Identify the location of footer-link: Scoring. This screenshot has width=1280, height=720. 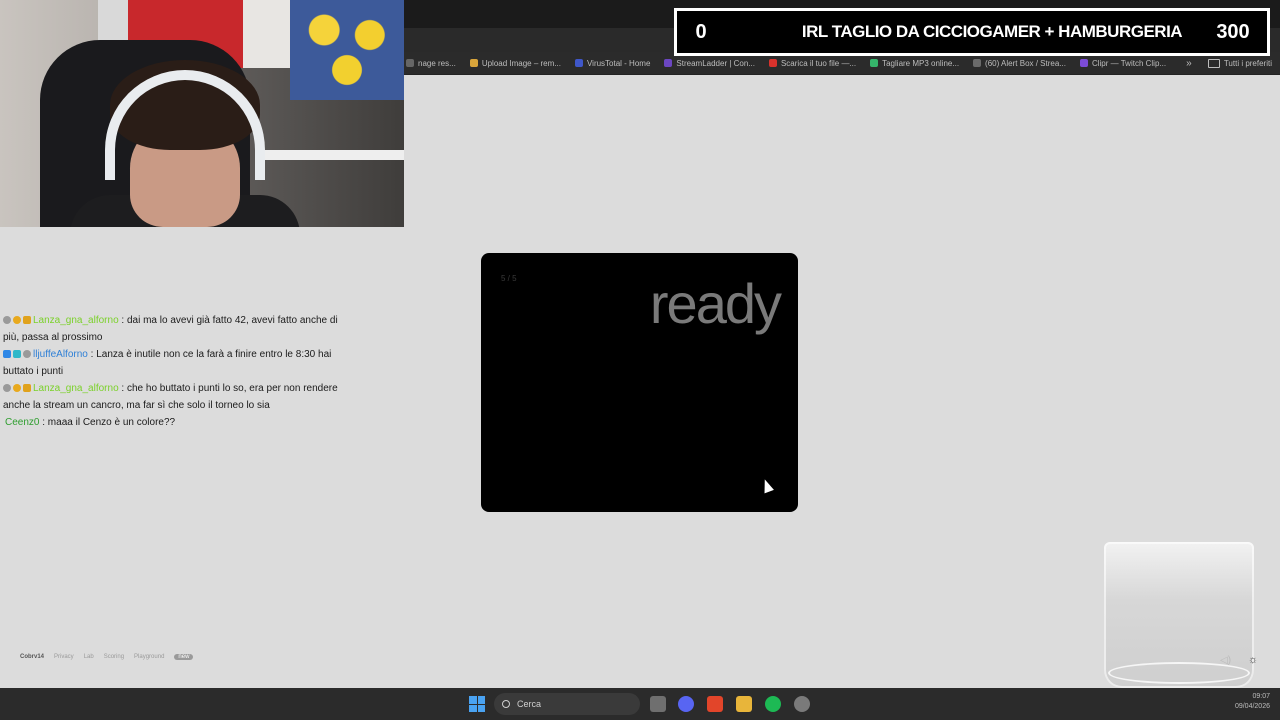
(114, 657).